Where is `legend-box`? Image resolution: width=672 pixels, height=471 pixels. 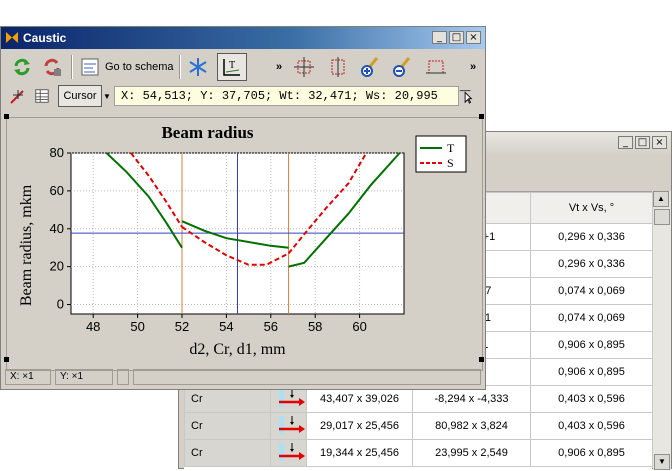
legend-box is located at coordinates (441, 154).